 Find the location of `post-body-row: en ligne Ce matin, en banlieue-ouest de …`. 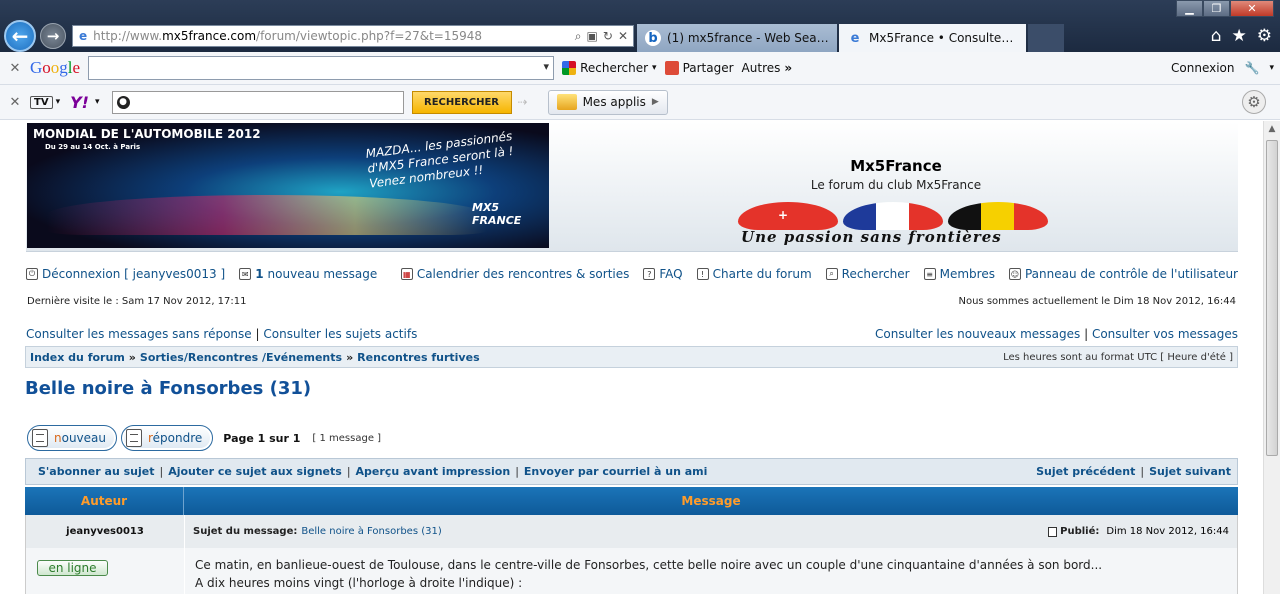

post-body-row: en ligne Ce matin, en banlieue-ouest de … is located at coordinates (631, 571).